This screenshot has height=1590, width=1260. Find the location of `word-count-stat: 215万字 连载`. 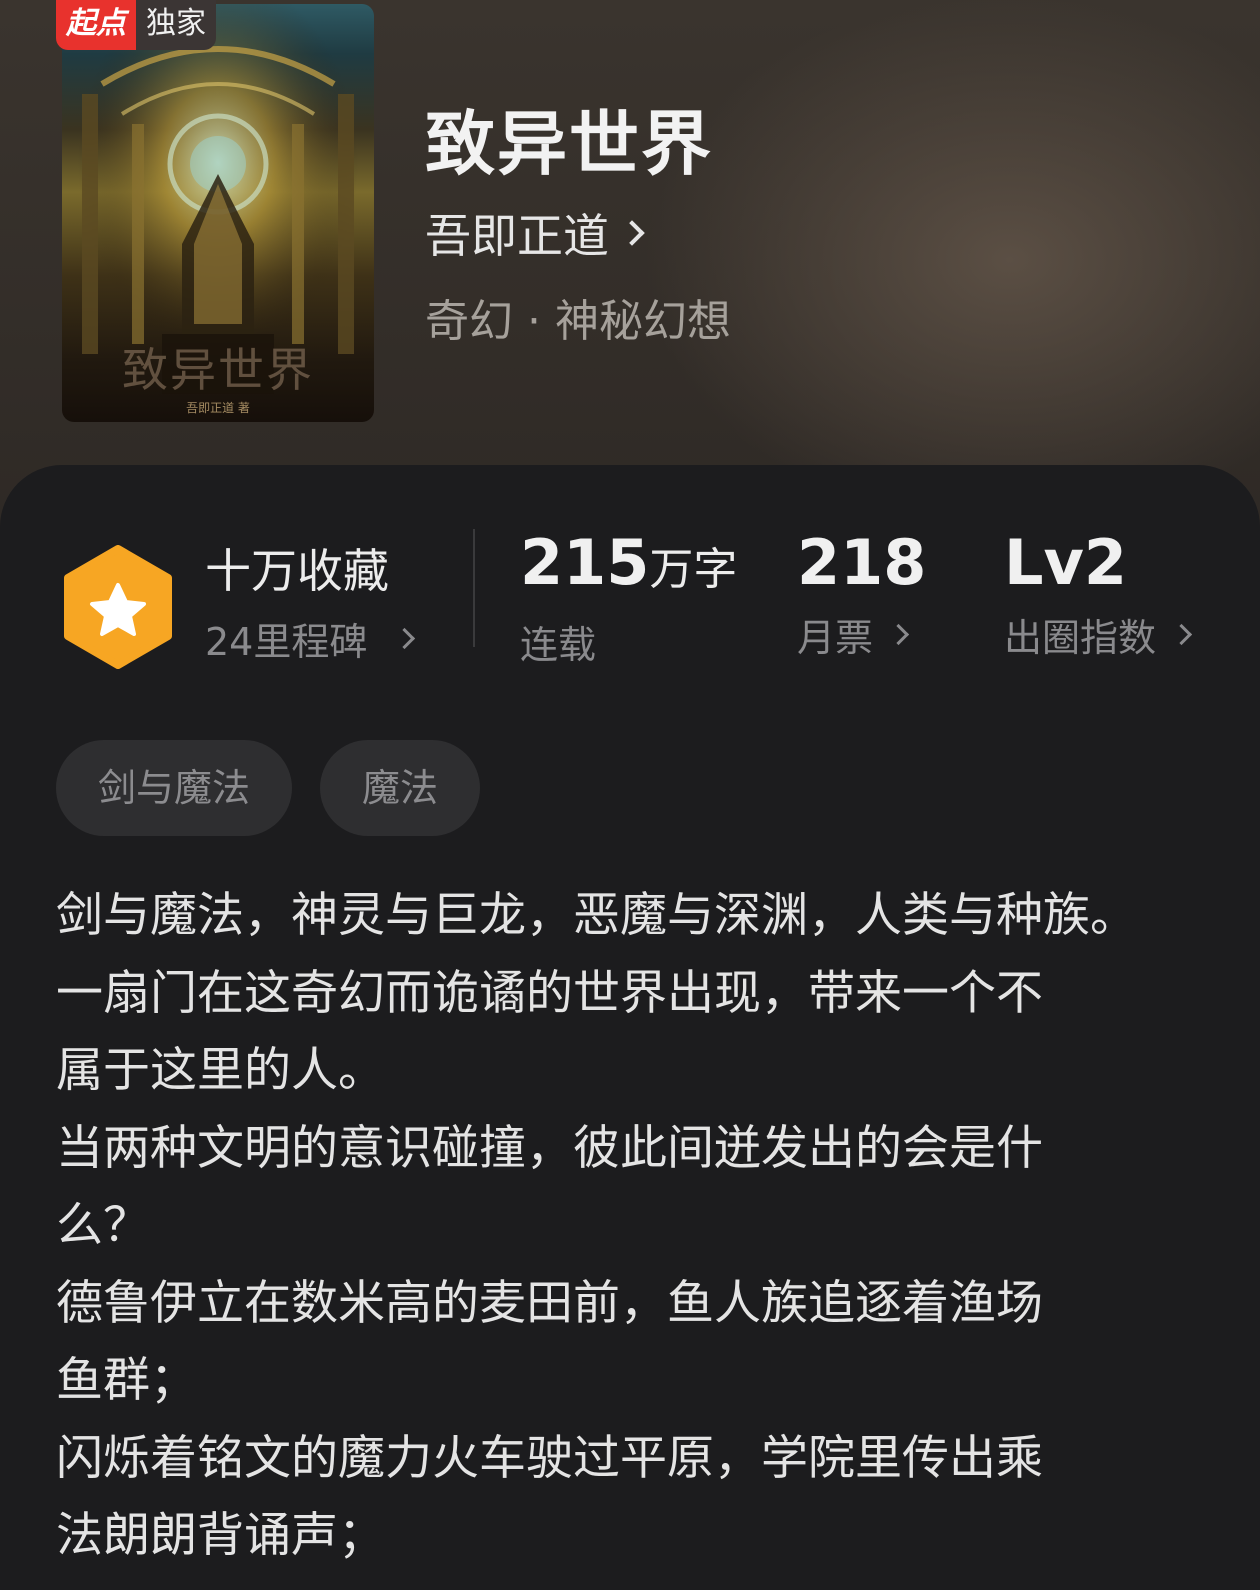

word-count-stat: 215万字 连载 is located at coordinates (628, 598).